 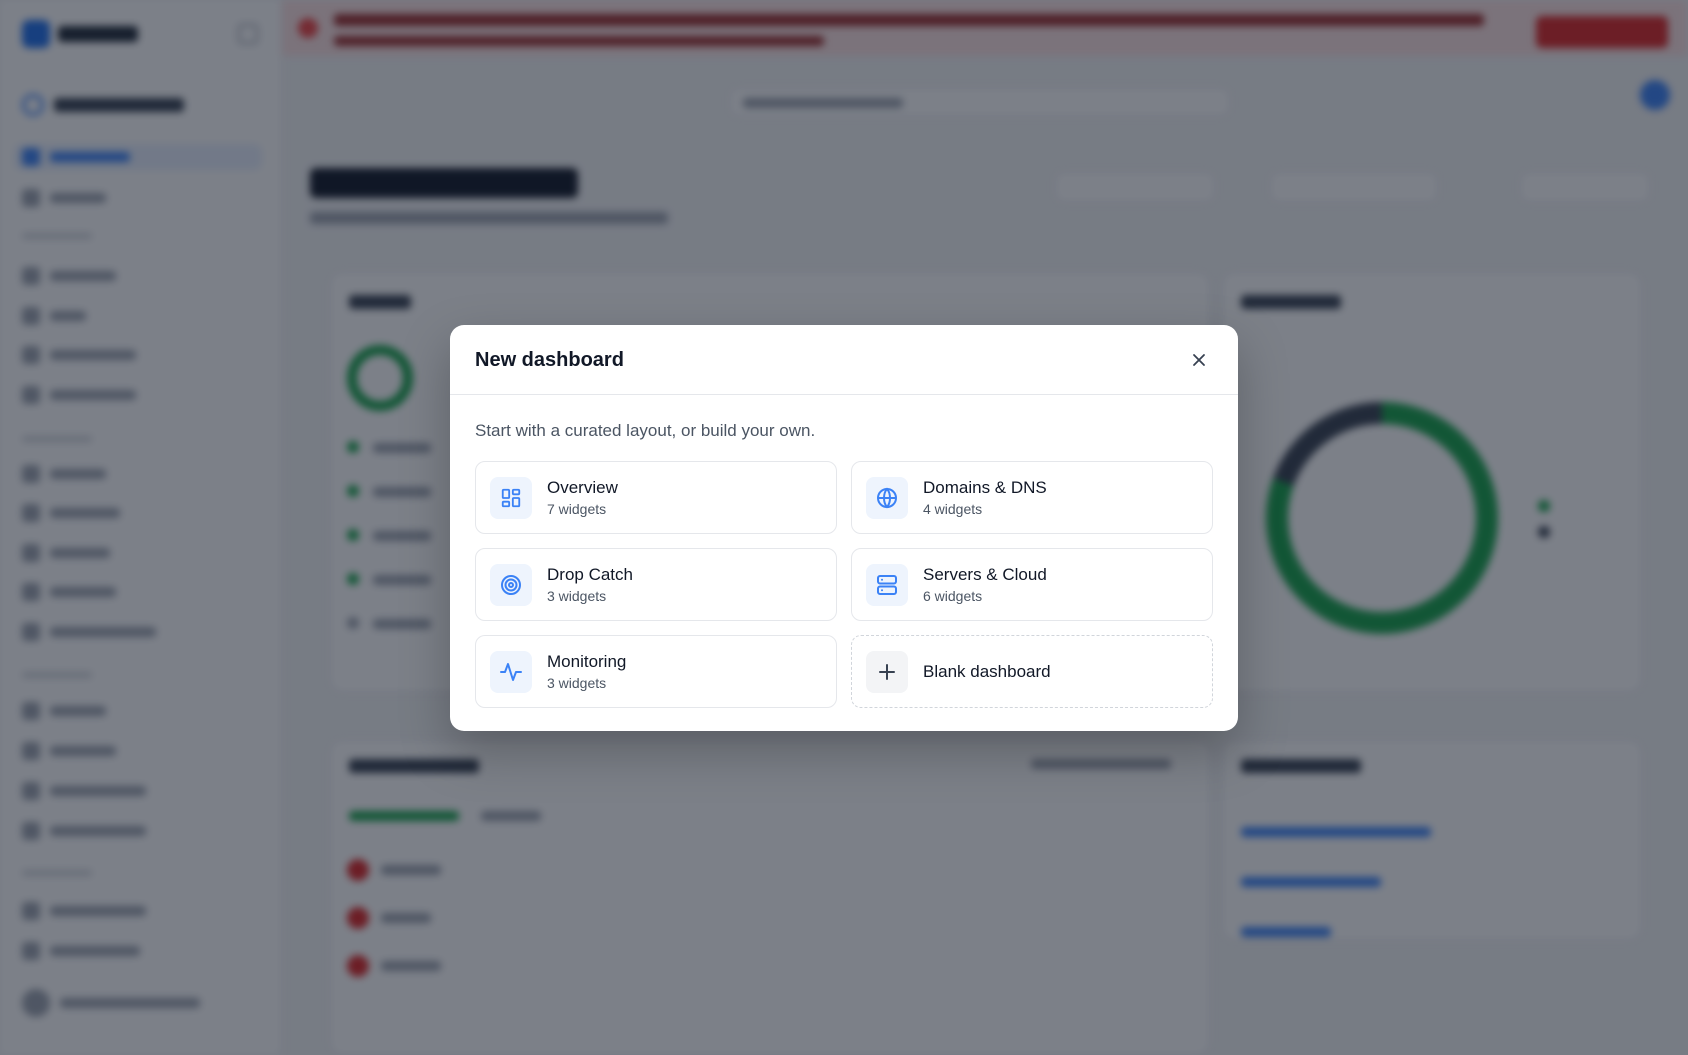 I want to click on template-blank-dashboard: Blank dashboard, so click(x=1032, y=671).